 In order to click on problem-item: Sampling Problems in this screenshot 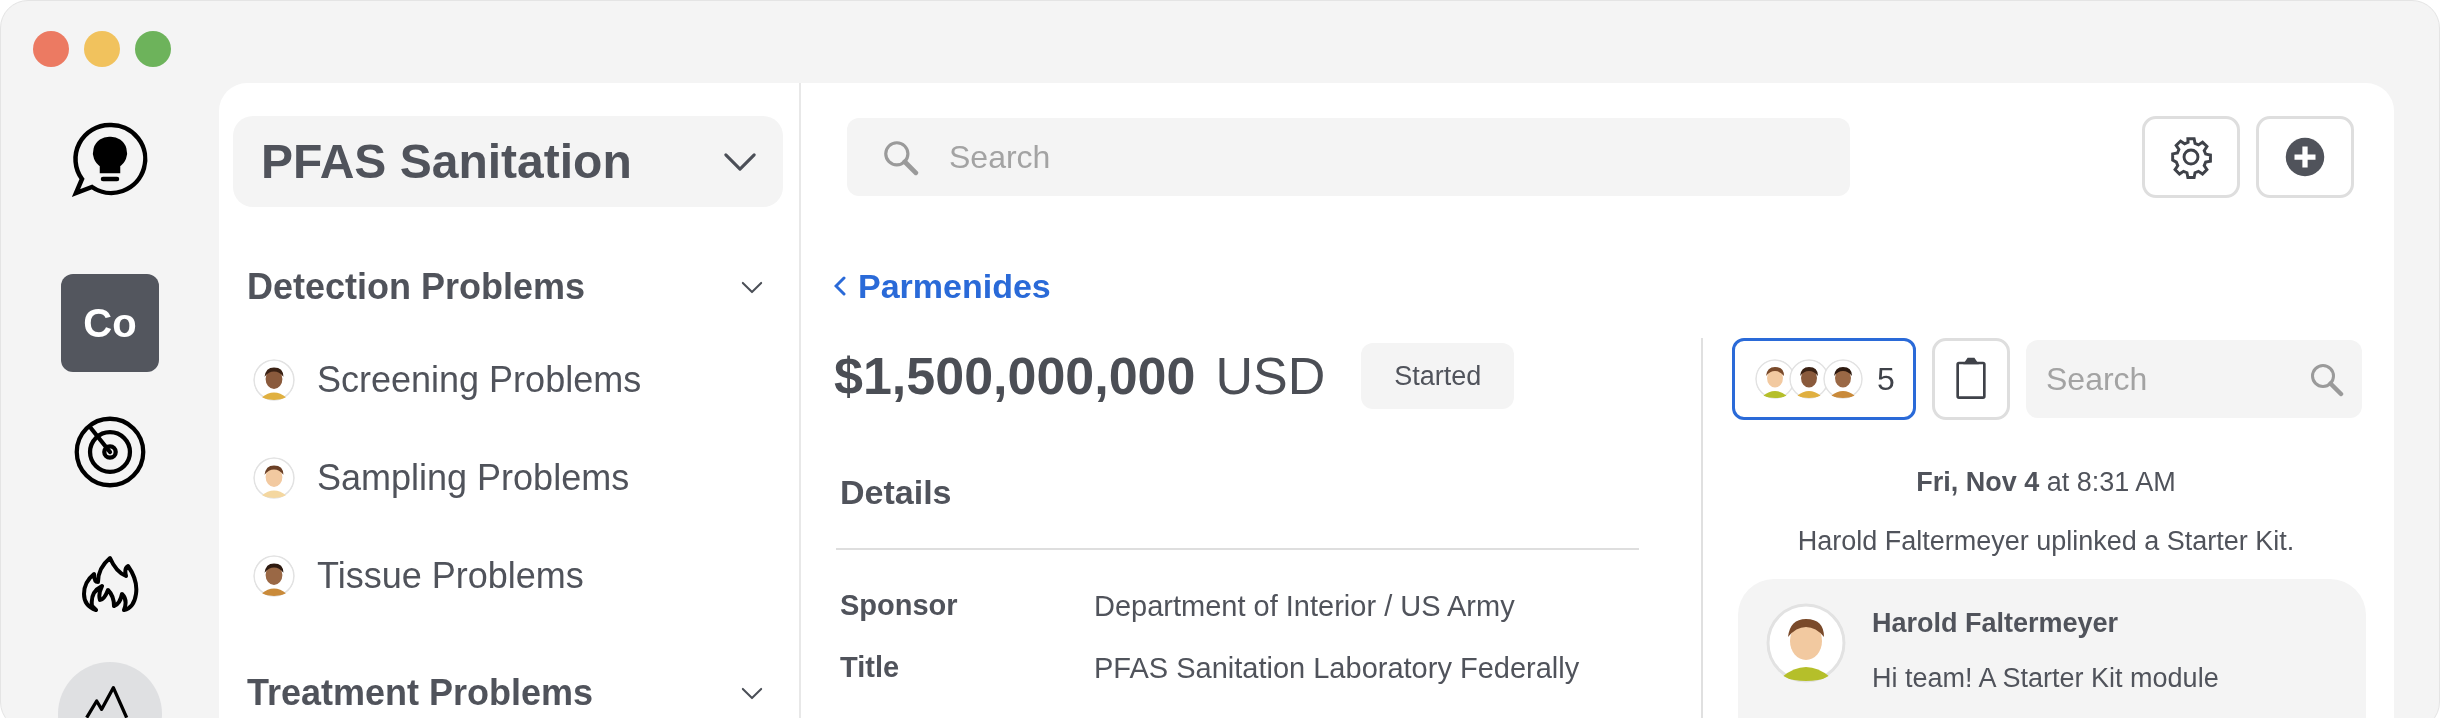, I will do `click(473, 478)`.